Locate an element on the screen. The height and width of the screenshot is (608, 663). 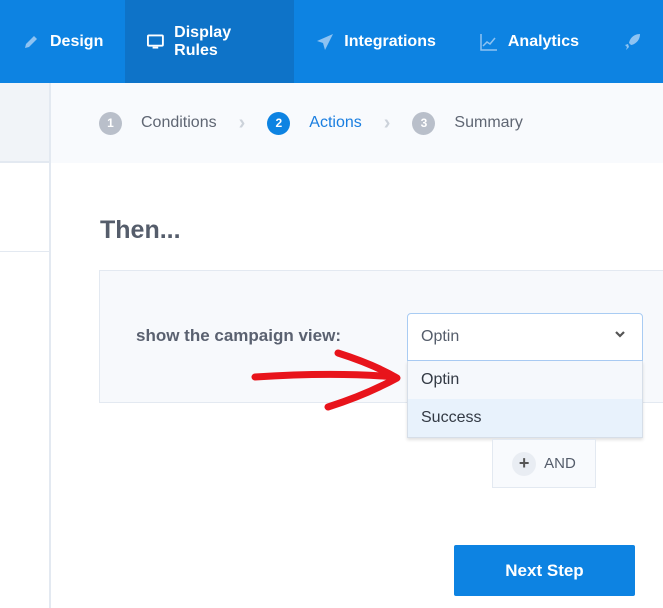
step-summary: 3 Summary is located at coordinates (467, 123).